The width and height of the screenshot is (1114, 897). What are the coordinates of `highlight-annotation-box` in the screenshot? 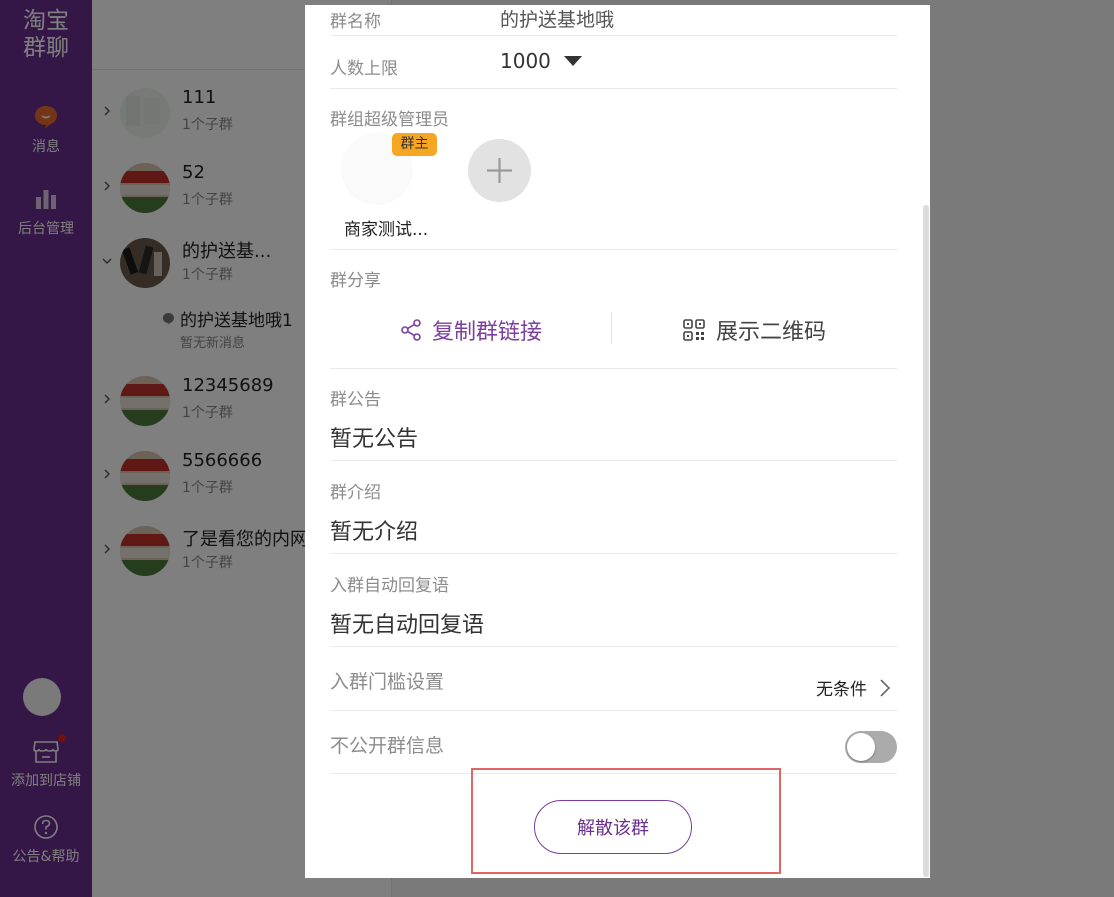 It's located at (626, 821).